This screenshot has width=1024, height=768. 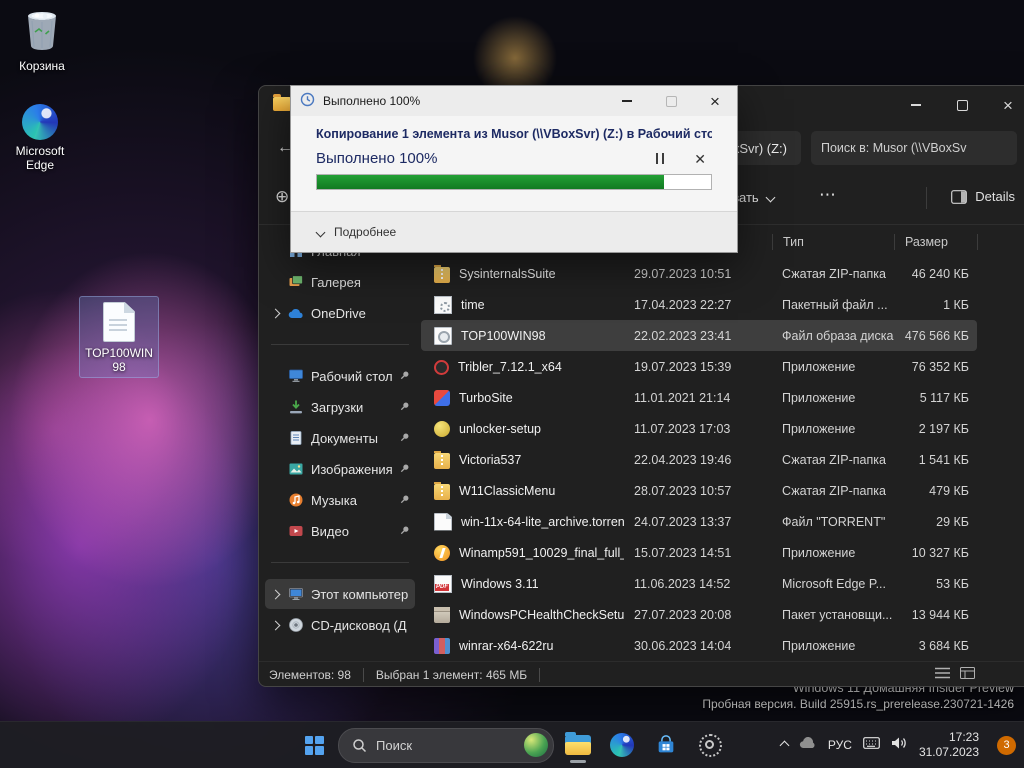 What do you see at coordinates (784, 745) in the screenshot?
I see `show-hidden-icons-chevron` at bounding box center [784, 745].